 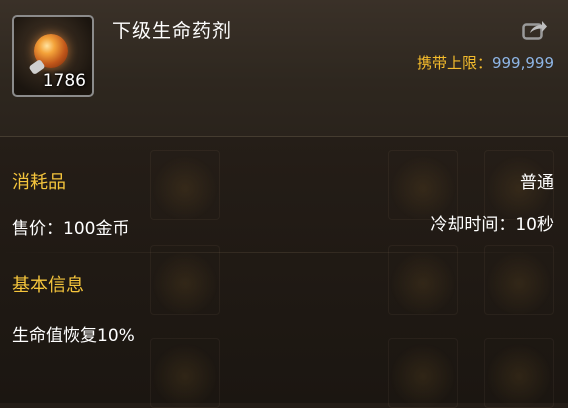 I want to click on carry-limit: 携带上限：999,999, so click(x=485, y=62).